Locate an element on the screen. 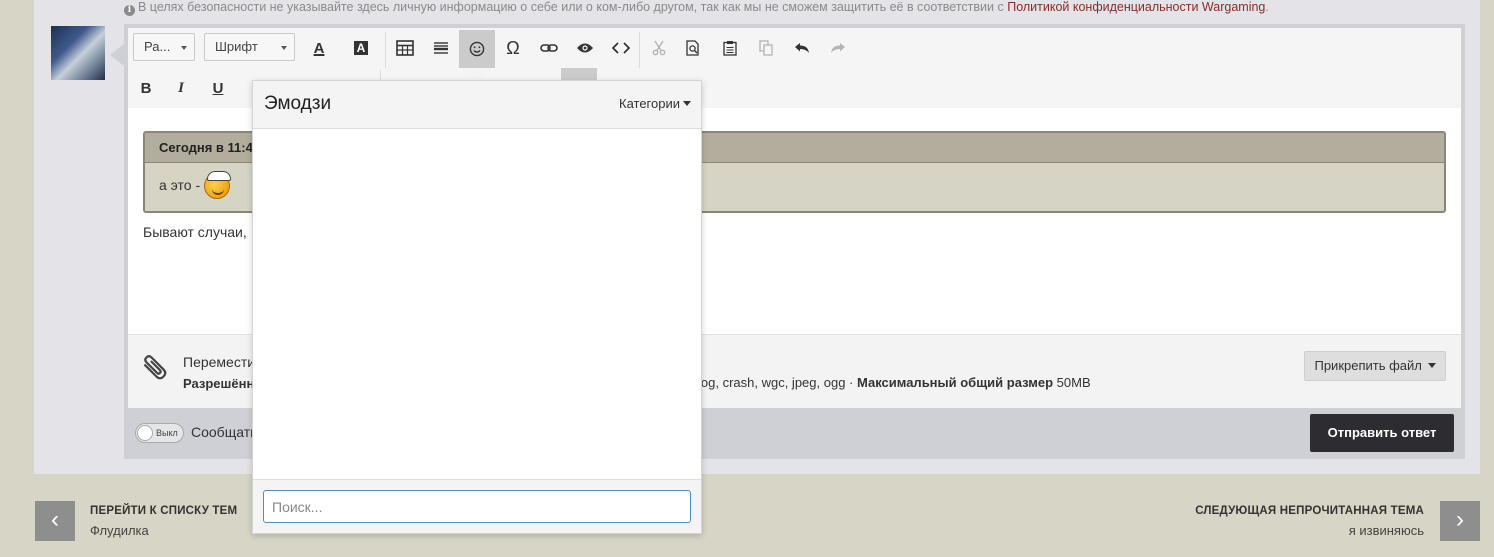 The image size is (1494, 557). text-color-button: A is located at coordinates (319, 48).